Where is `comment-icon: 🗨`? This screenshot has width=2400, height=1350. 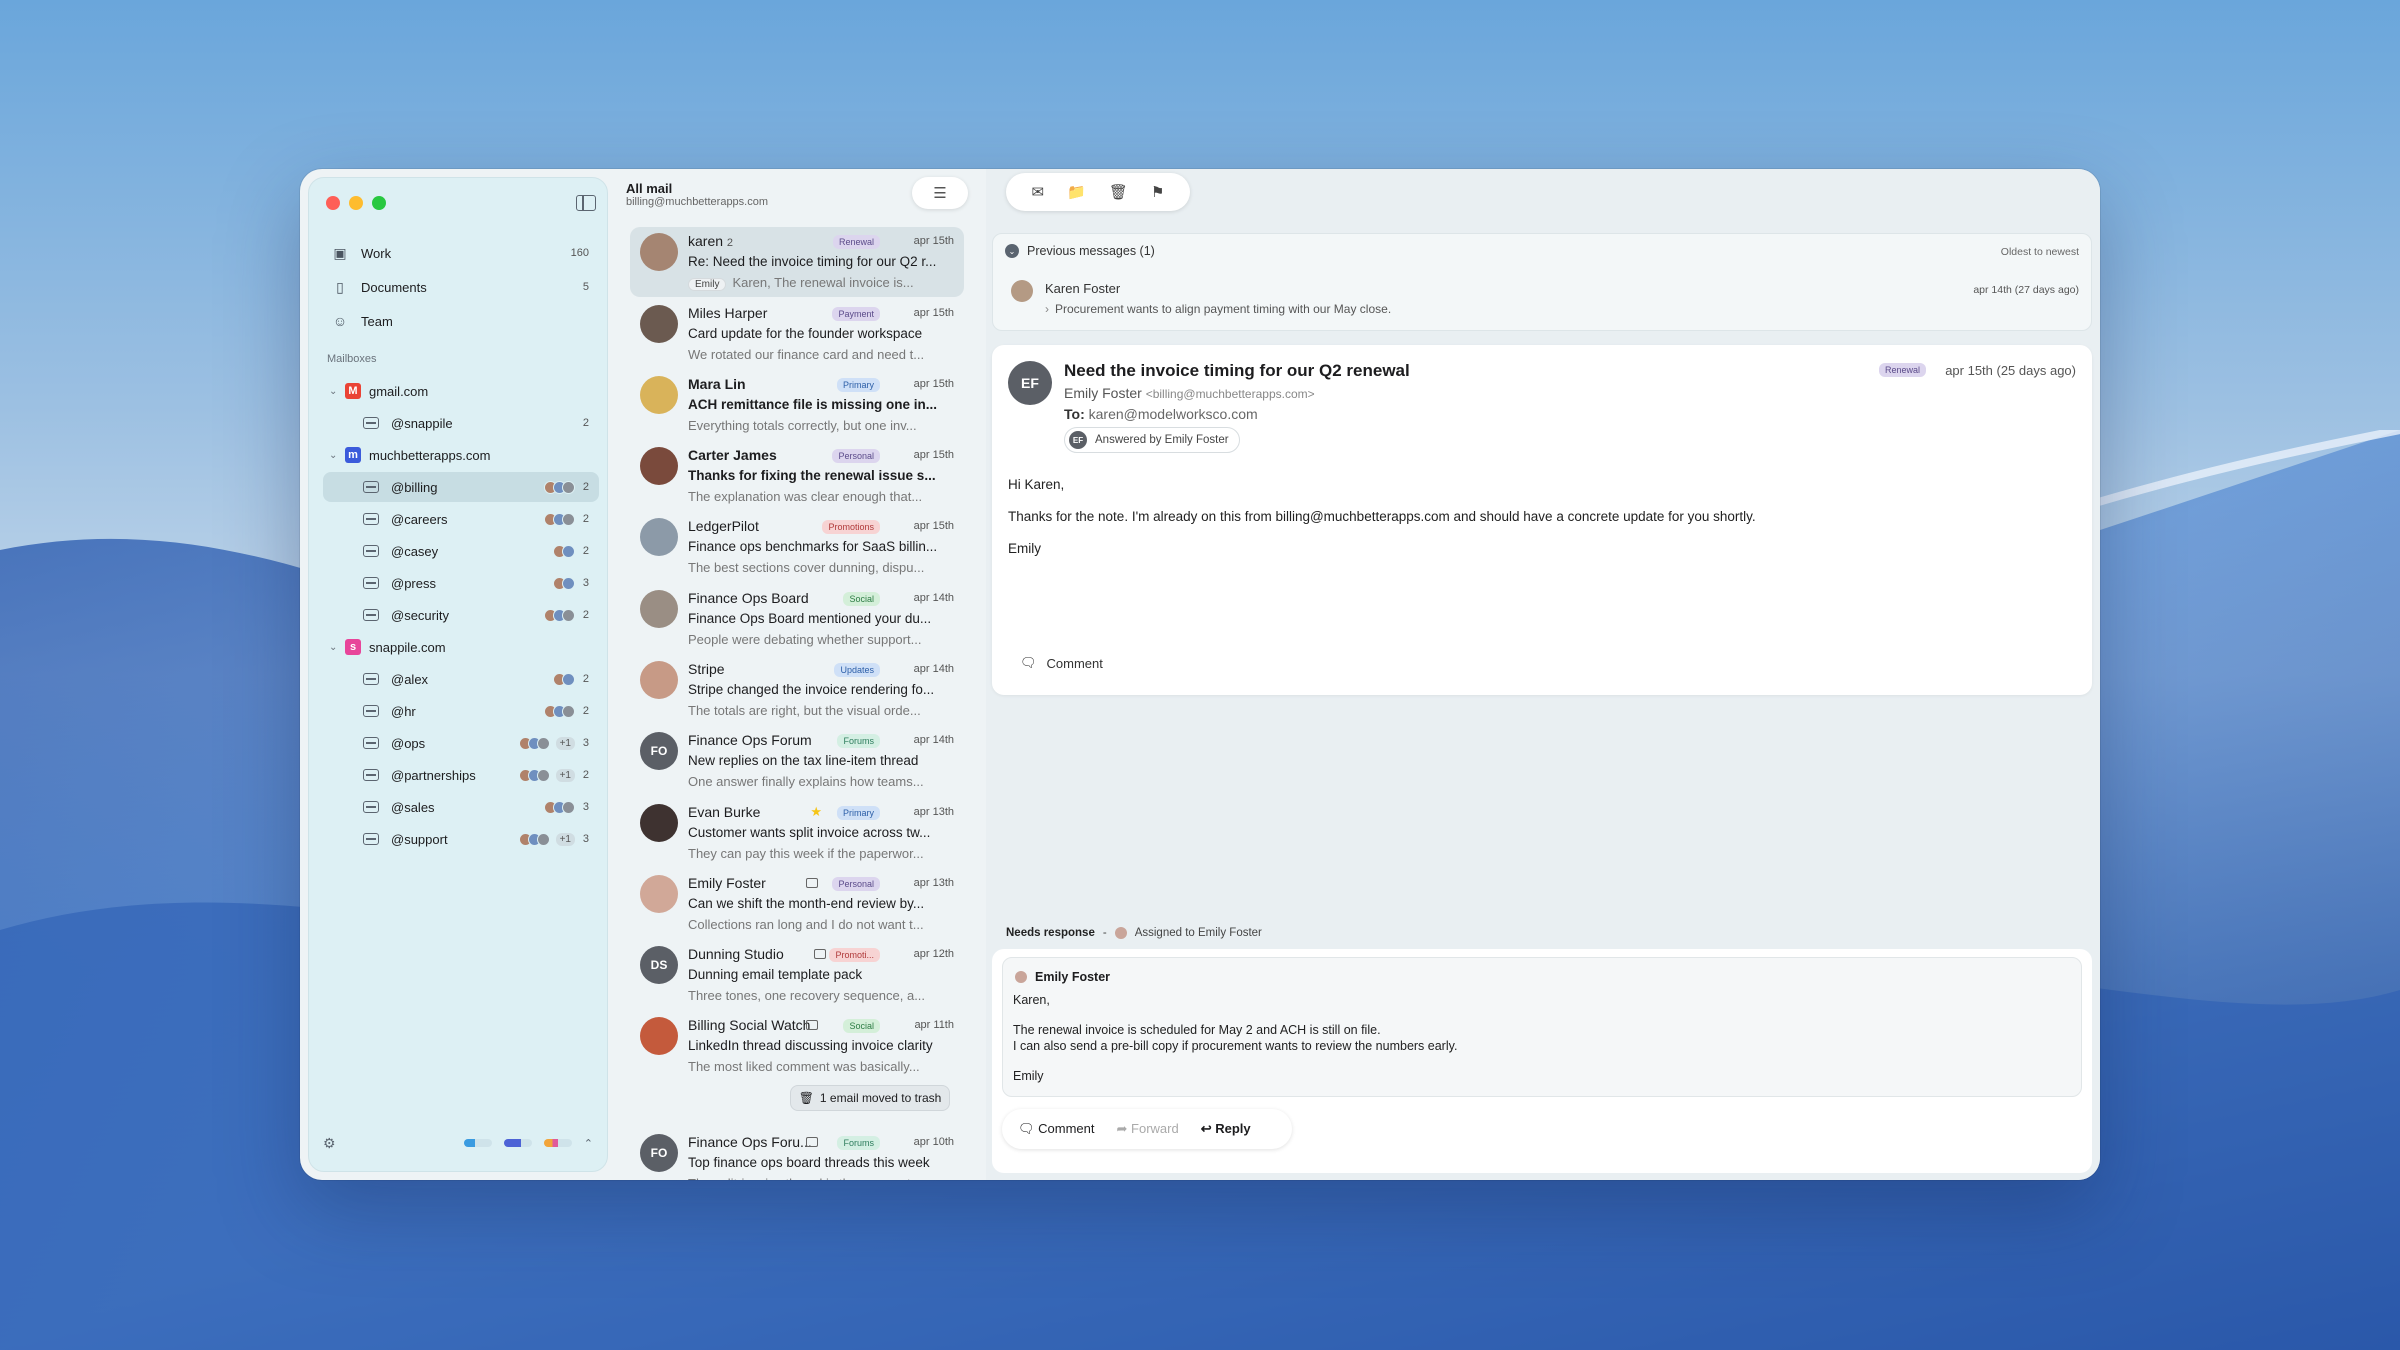
comment-icon: 🗨 is located at coordinates (1028, 662).